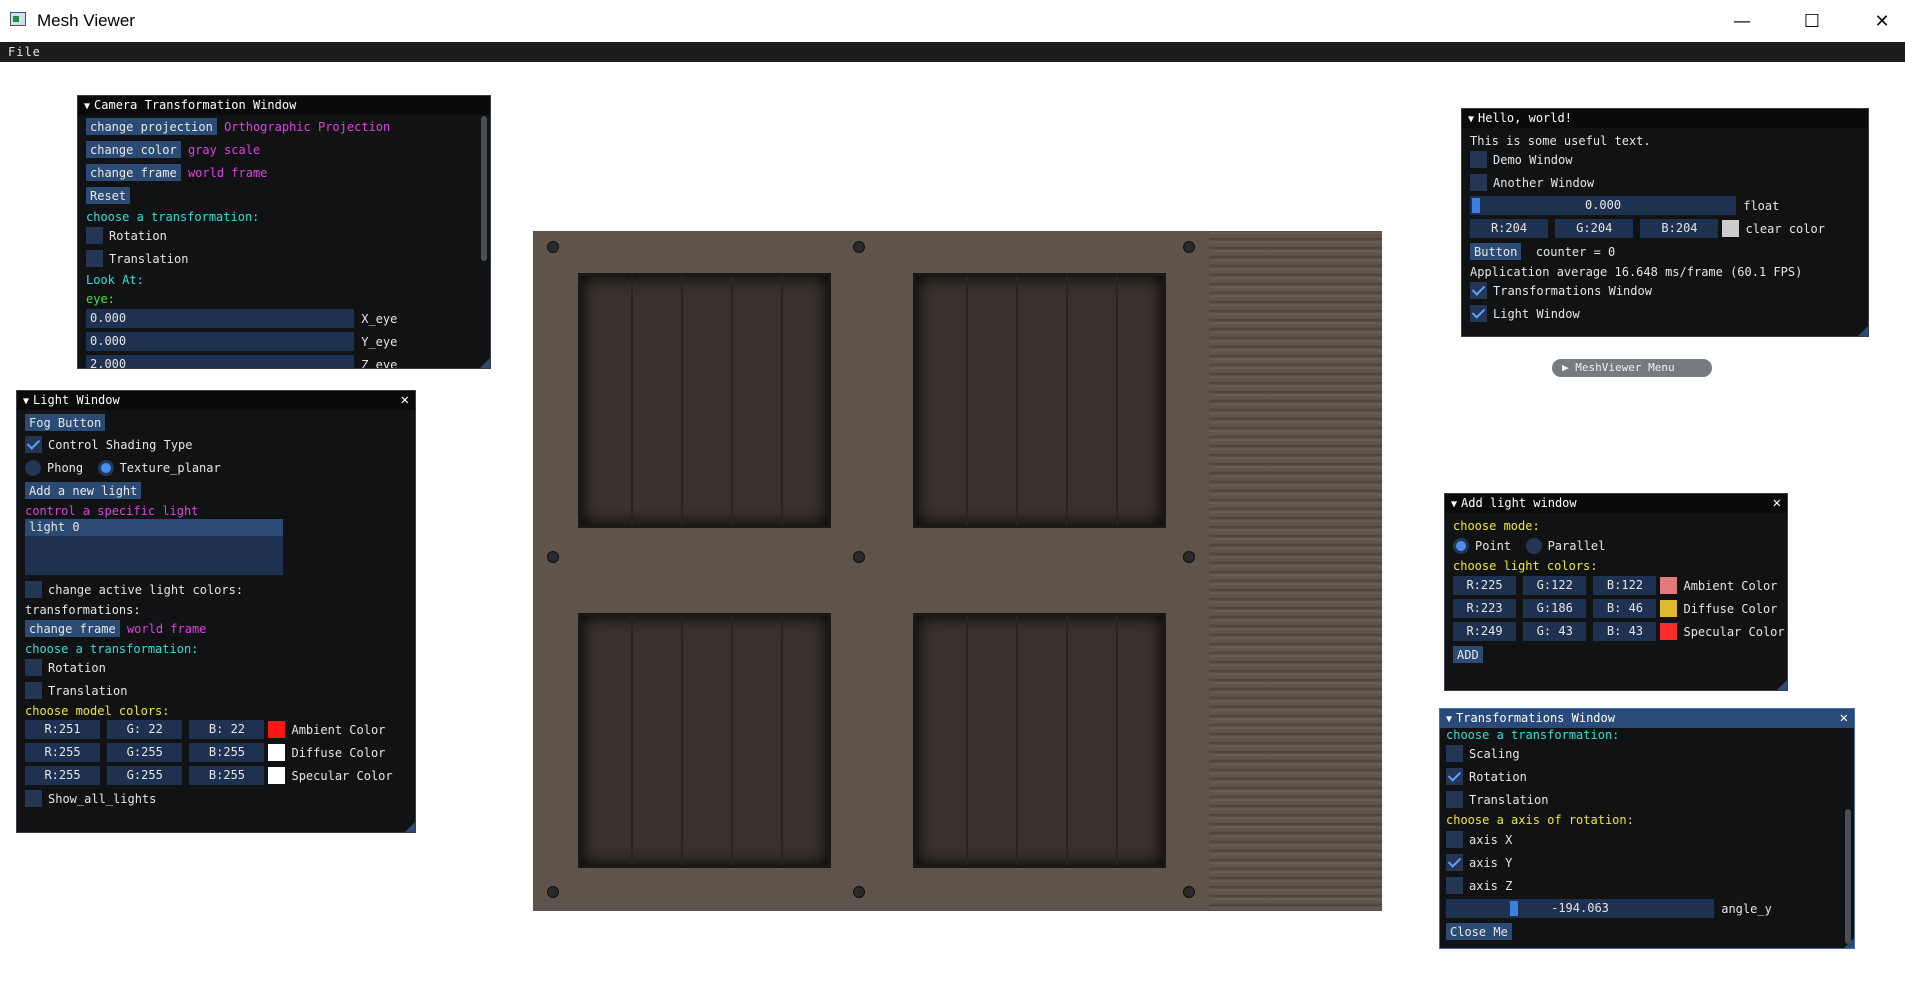  I want to click on light-listbox: light 0, so click(154, 547).